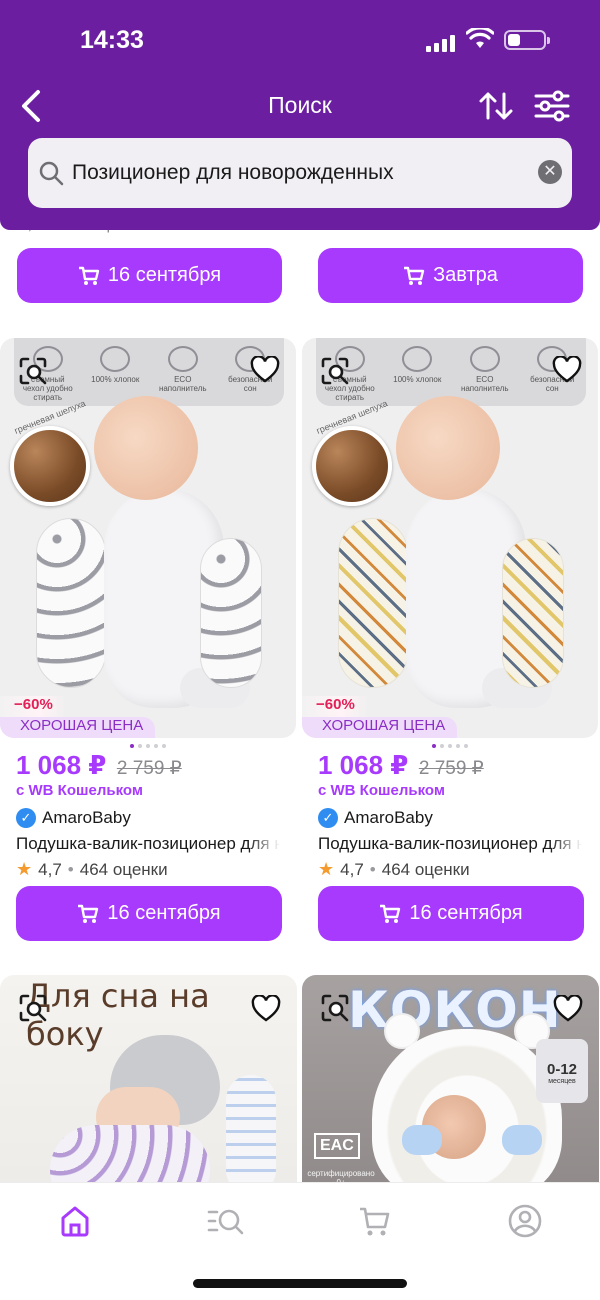 The height and width of the screenshot is (1300, 600). I want to click on search-input: Позиционер для новорожденных ✕, so click(300, 173).